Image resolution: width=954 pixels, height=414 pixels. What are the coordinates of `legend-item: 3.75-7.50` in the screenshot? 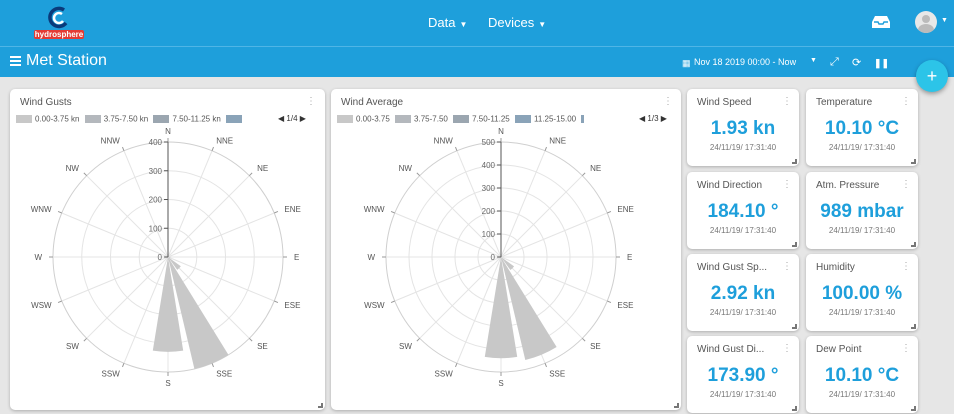 It's located at (431, 118).